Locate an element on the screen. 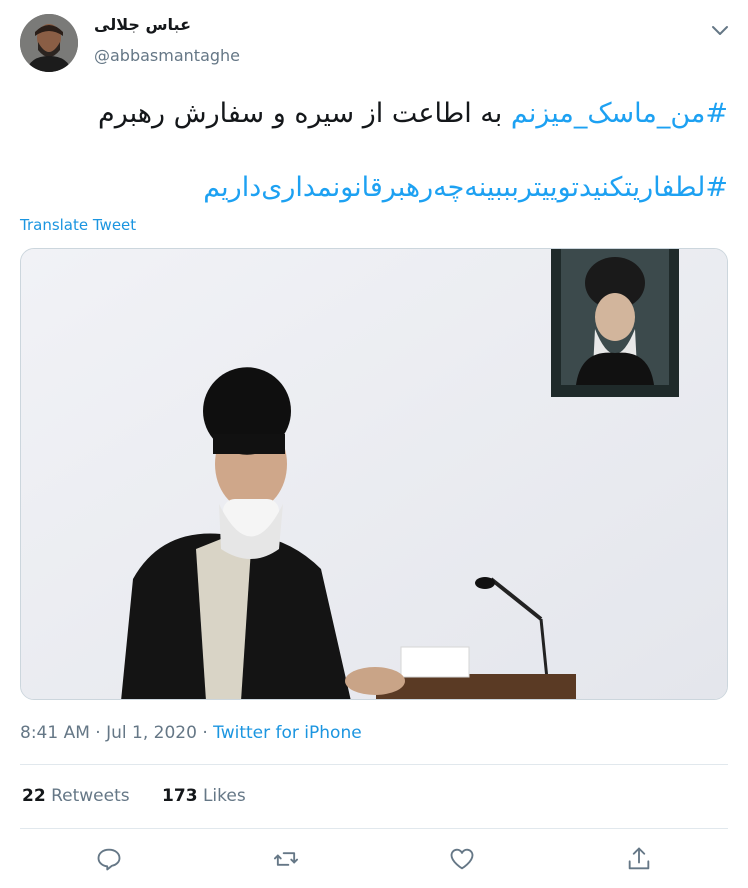  tweet-date: Jul 1, 2020 is located at coordinates (151, 733).